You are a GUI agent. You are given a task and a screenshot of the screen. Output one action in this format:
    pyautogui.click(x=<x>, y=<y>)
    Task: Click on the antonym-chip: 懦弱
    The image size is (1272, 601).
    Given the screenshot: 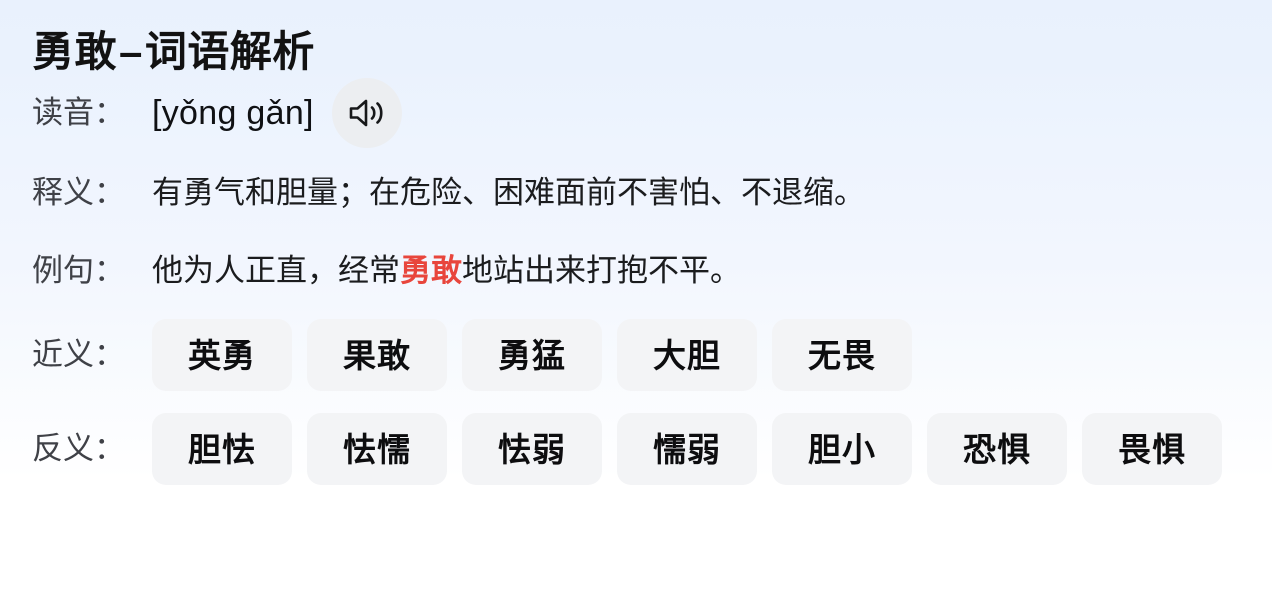 What is the action you would take?
    pyautogui.click(x=687, y=449)
    